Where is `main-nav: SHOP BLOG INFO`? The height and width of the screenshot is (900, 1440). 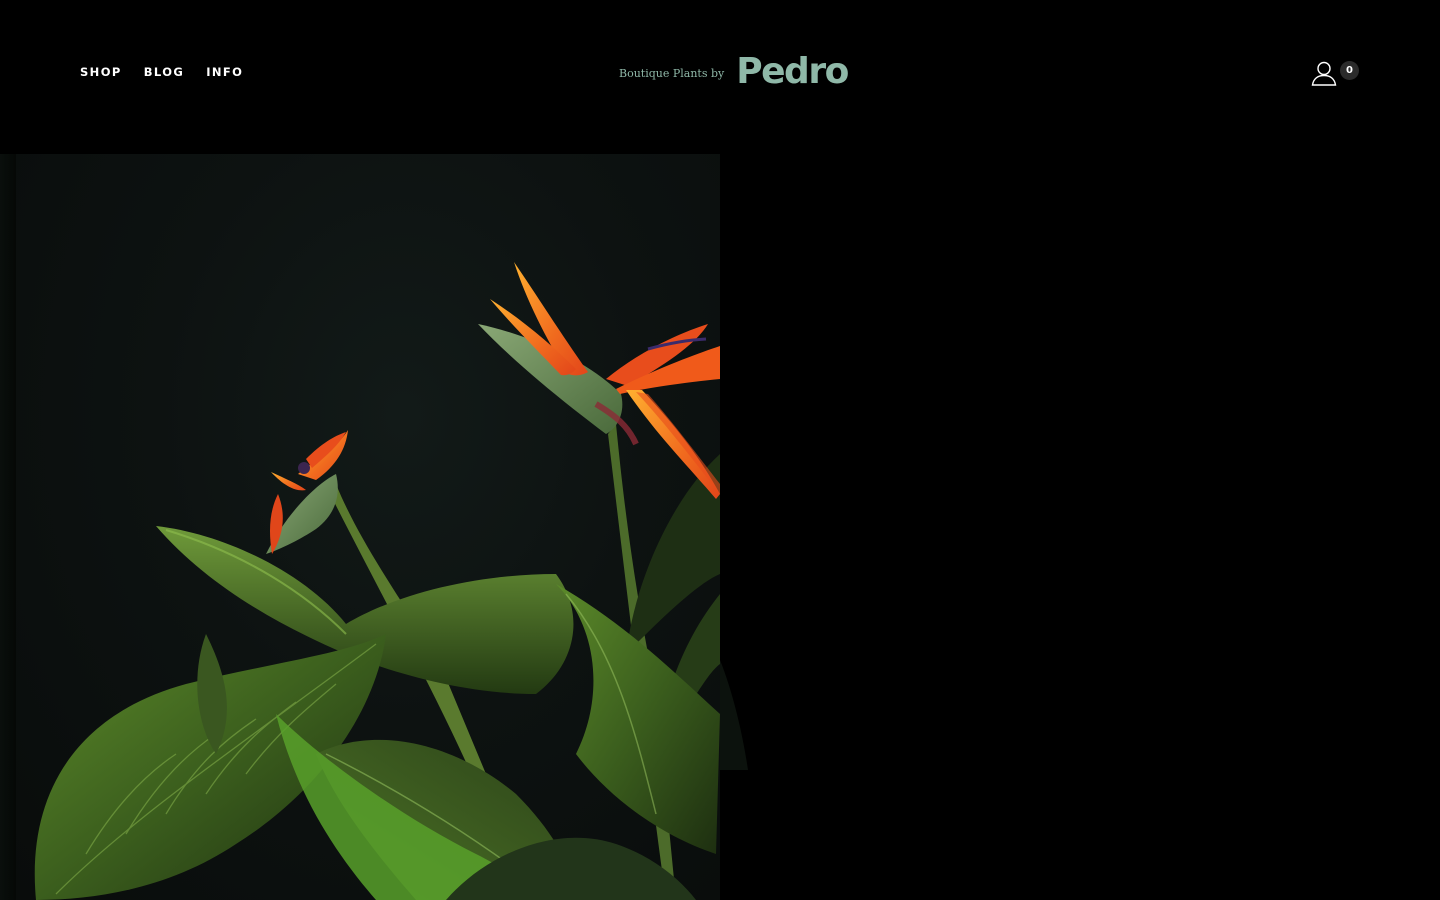 main-nav: SHOP BLOG INFO is located at coordinates (161, 72).